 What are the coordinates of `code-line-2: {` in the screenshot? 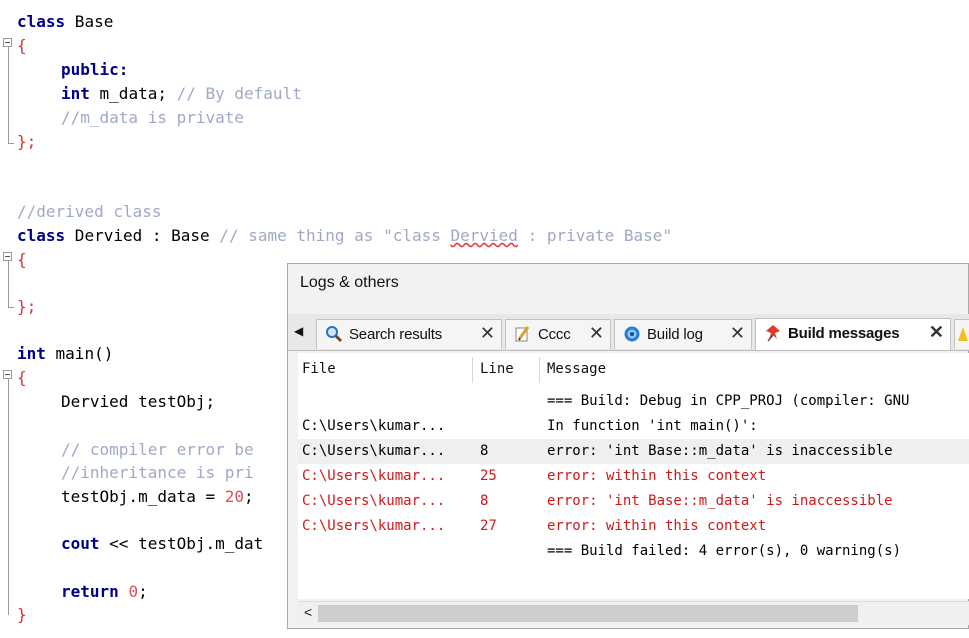 It's located at (22, 45).